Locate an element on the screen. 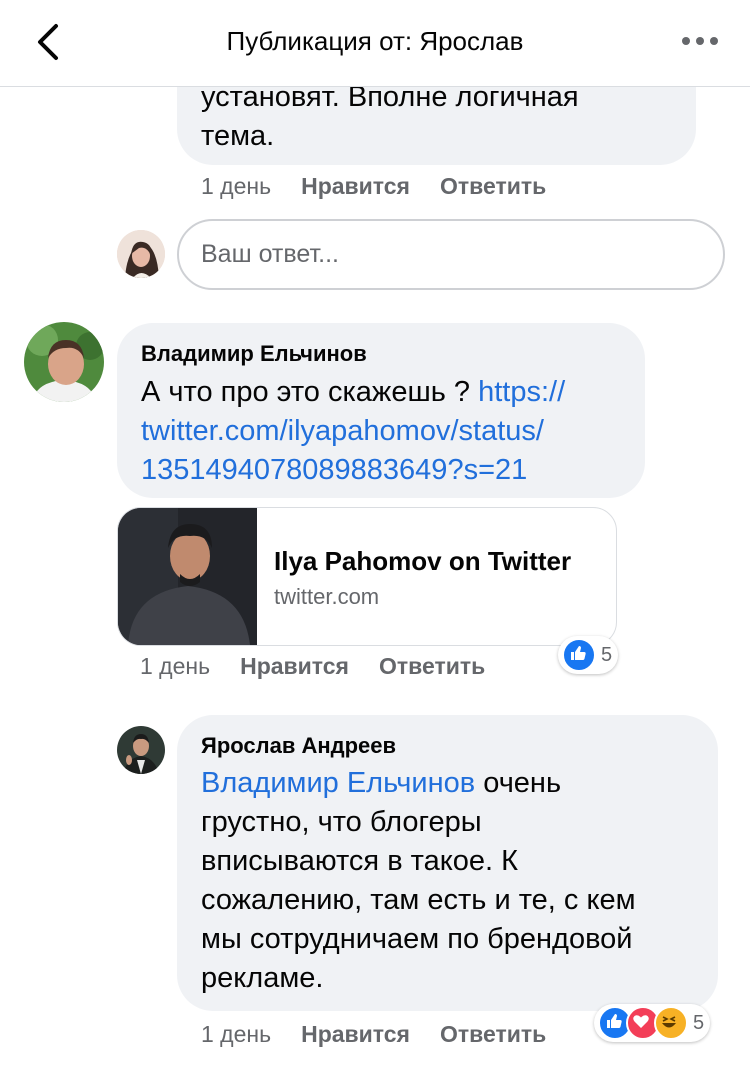  comment-text-line: рекламе. is located at coordinates (262, 978).